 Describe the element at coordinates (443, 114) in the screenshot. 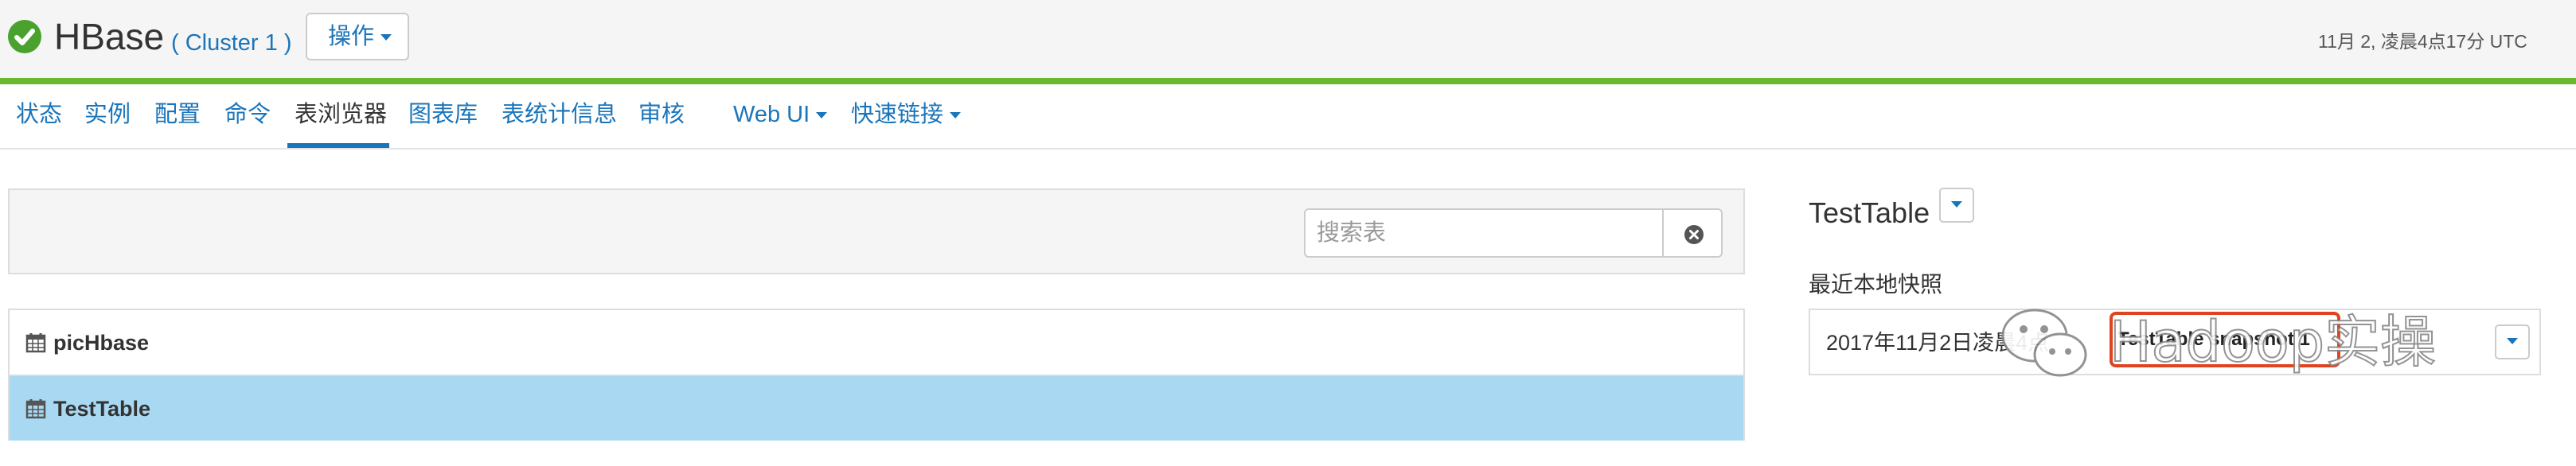

I see `tab-charts-library: 图表库` at that location.